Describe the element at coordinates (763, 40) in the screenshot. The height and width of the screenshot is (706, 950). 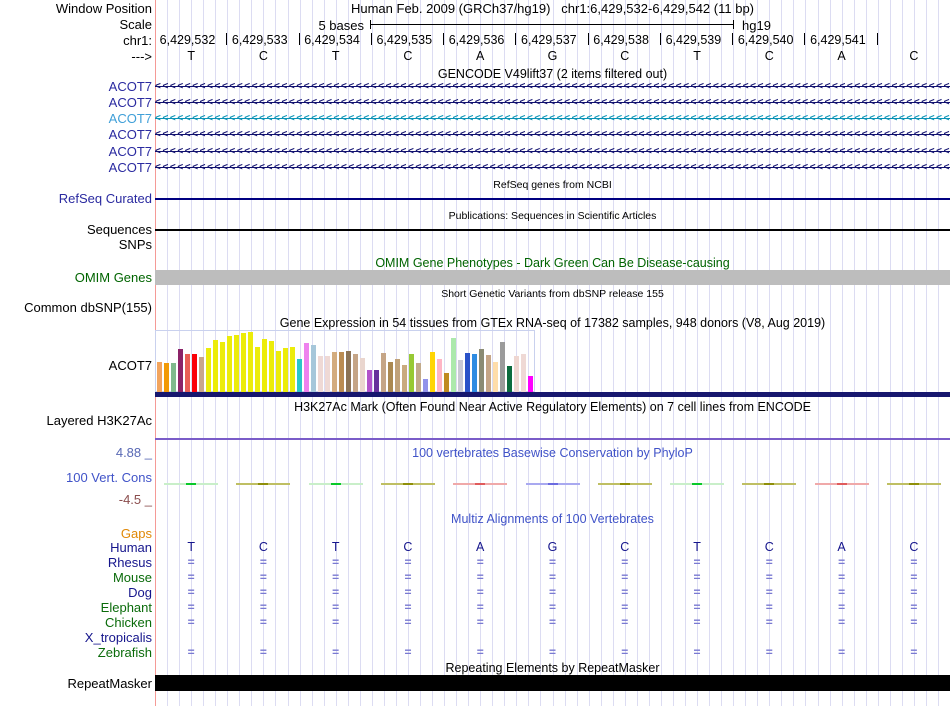
I see `ruler-coordinate: 6,429,540` at that location.